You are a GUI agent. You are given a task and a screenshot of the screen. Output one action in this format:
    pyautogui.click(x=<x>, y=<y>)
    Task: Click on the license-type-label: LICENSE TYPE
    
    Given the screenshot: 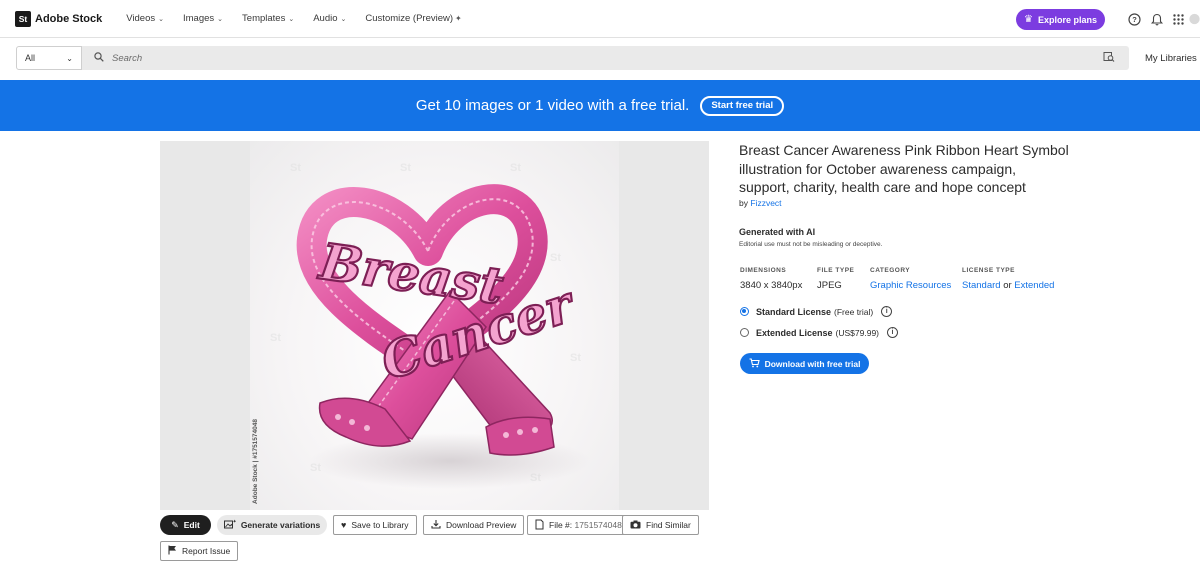 What is the action you would take?
    pyautogui.click(x=988, y=270)
    